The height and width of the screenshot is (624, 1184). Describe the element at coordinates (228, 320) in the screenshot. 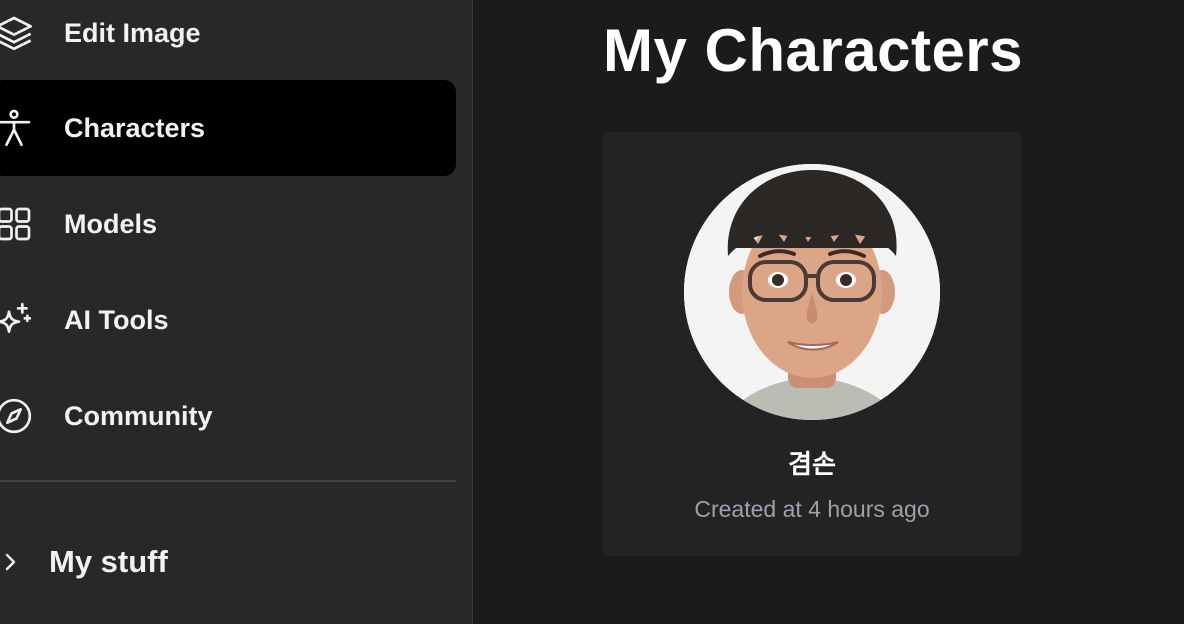

I see `sidebar-item-ai-tools: AI Tools` at that location.